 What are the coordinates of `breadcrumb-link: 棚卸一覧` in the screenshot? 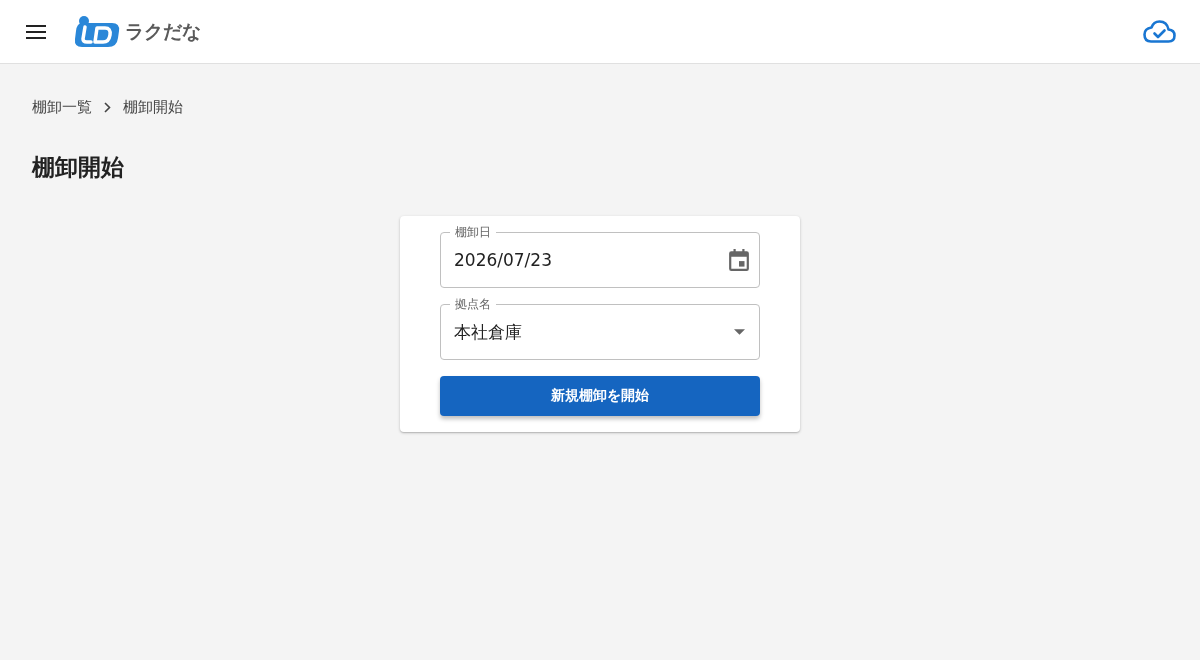 It's located at (62, 107).